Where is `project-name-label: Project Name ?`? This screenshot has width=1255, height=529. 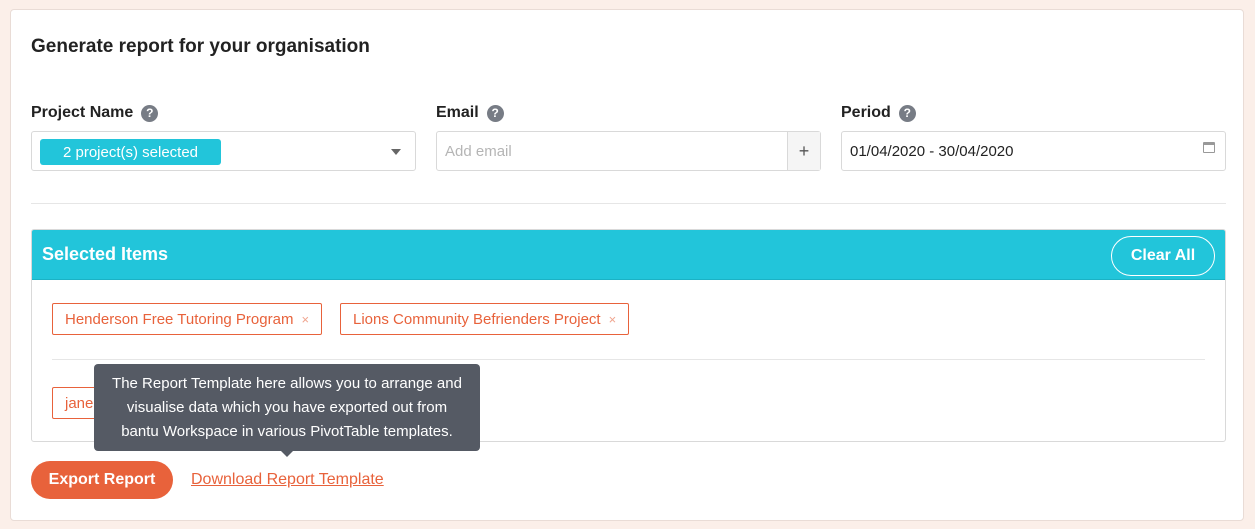 project-name-label: Project Name ? is located at coordinates (95, 113).